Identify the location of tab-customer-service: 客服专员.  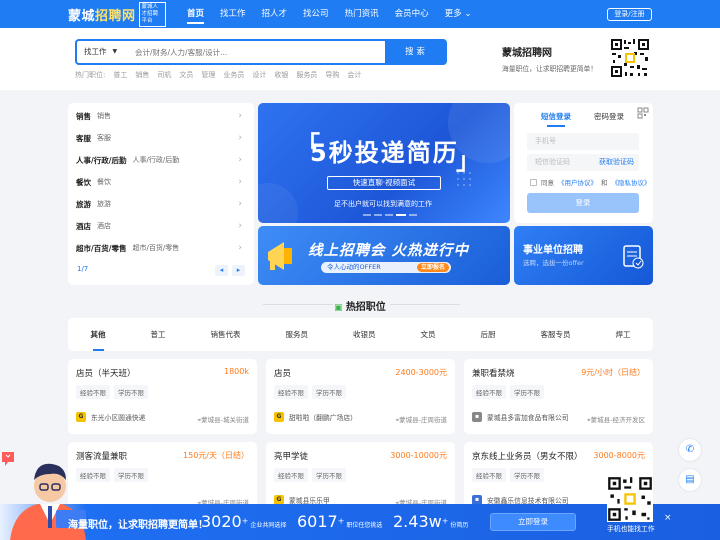
(556, 334).